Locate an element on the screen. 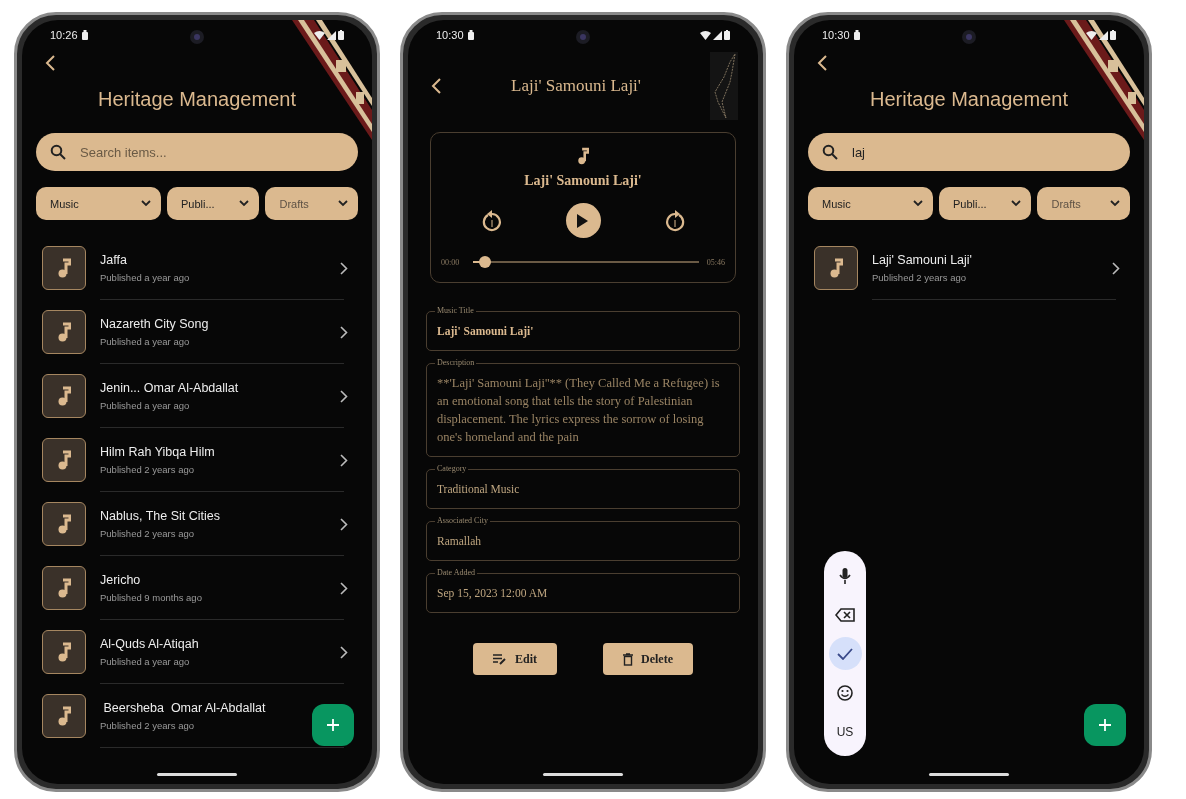 Image resolution: width=1186 pixels, height=799 pixels. list-item: Jericho Published 9 months ago is located at coordinates (197, 588).